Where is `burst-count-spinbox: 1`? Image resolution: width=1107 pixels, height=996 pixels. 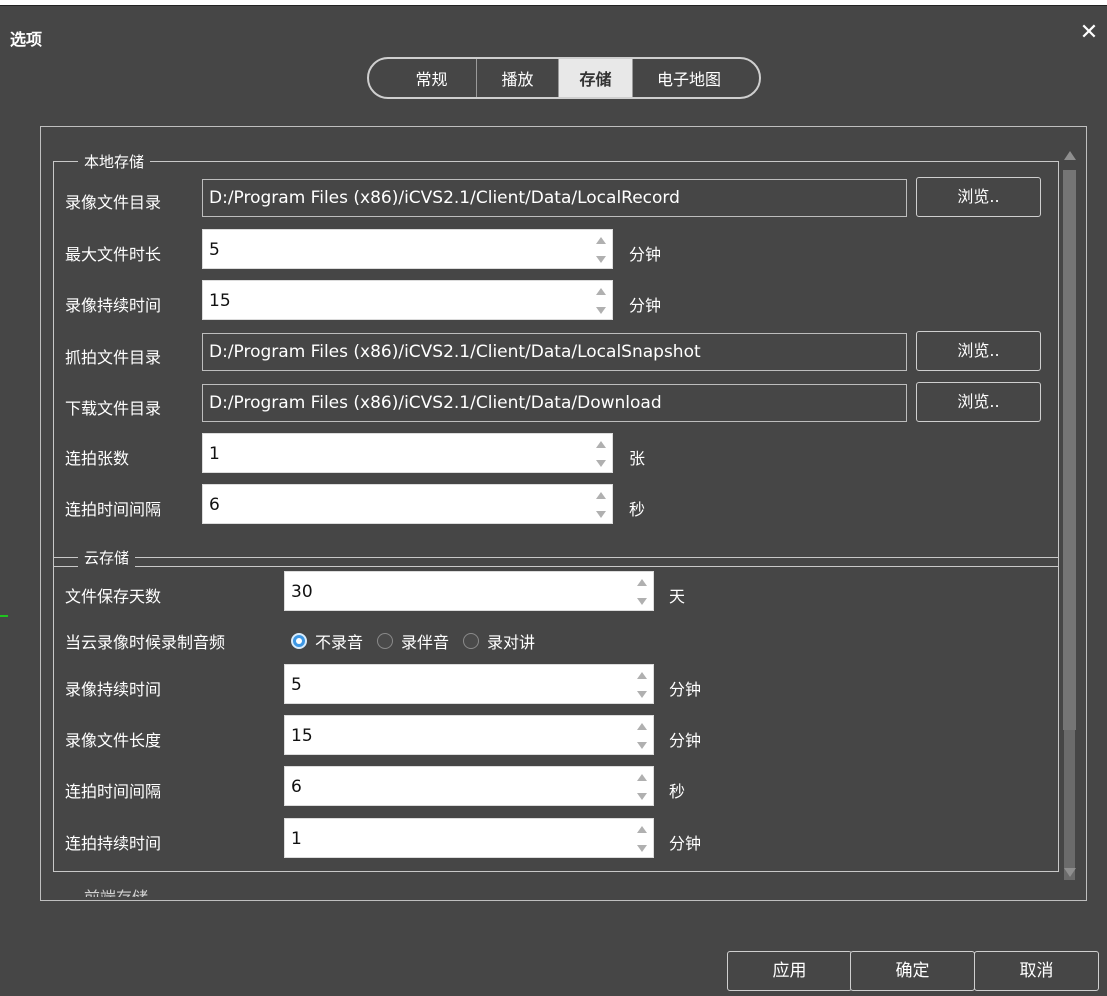 burst-count-spinbox: 1 is located at coordinates (407, 453).